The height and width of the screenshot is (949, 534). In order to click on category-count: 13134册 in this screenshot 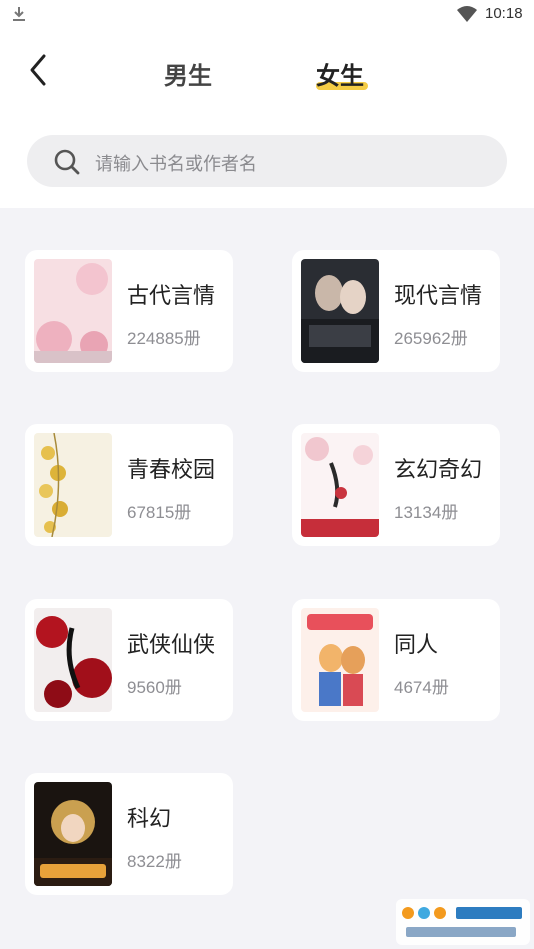, I will do `click(426, 512)`.